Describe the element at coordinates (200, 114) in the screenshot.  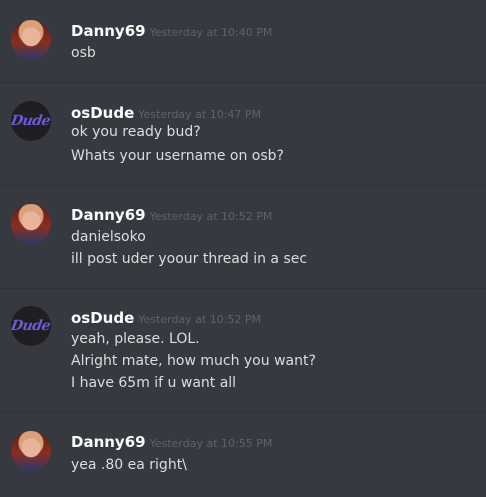
I see `timestamp: Yesterday at 10:47 PM` at that location.